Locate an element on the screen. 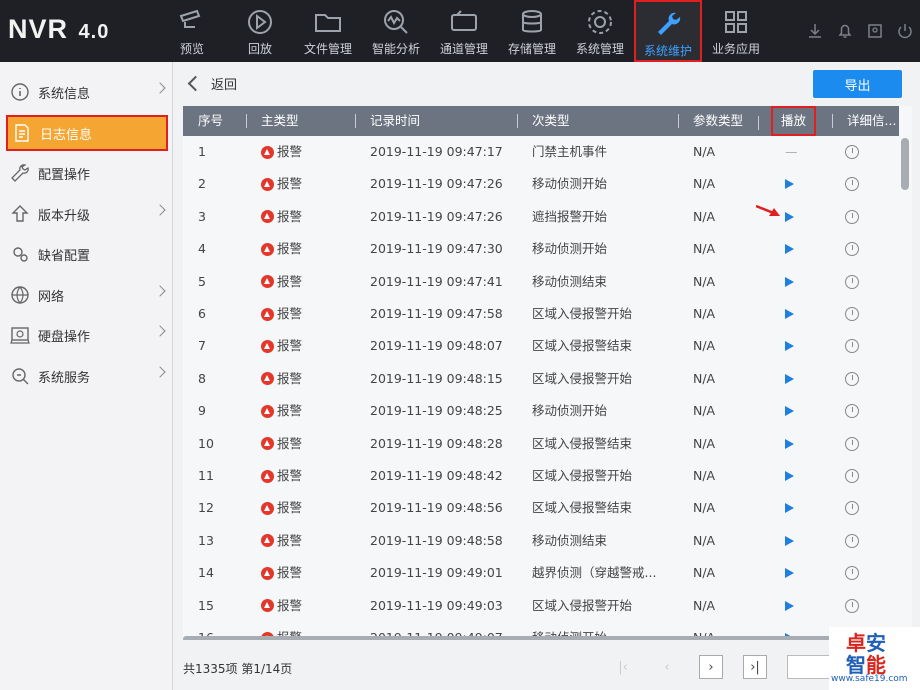 Image resolution: width=920 pixels, height=690 pixels. nav-item-6: 系统管理 is located at coordinates (600, 31).